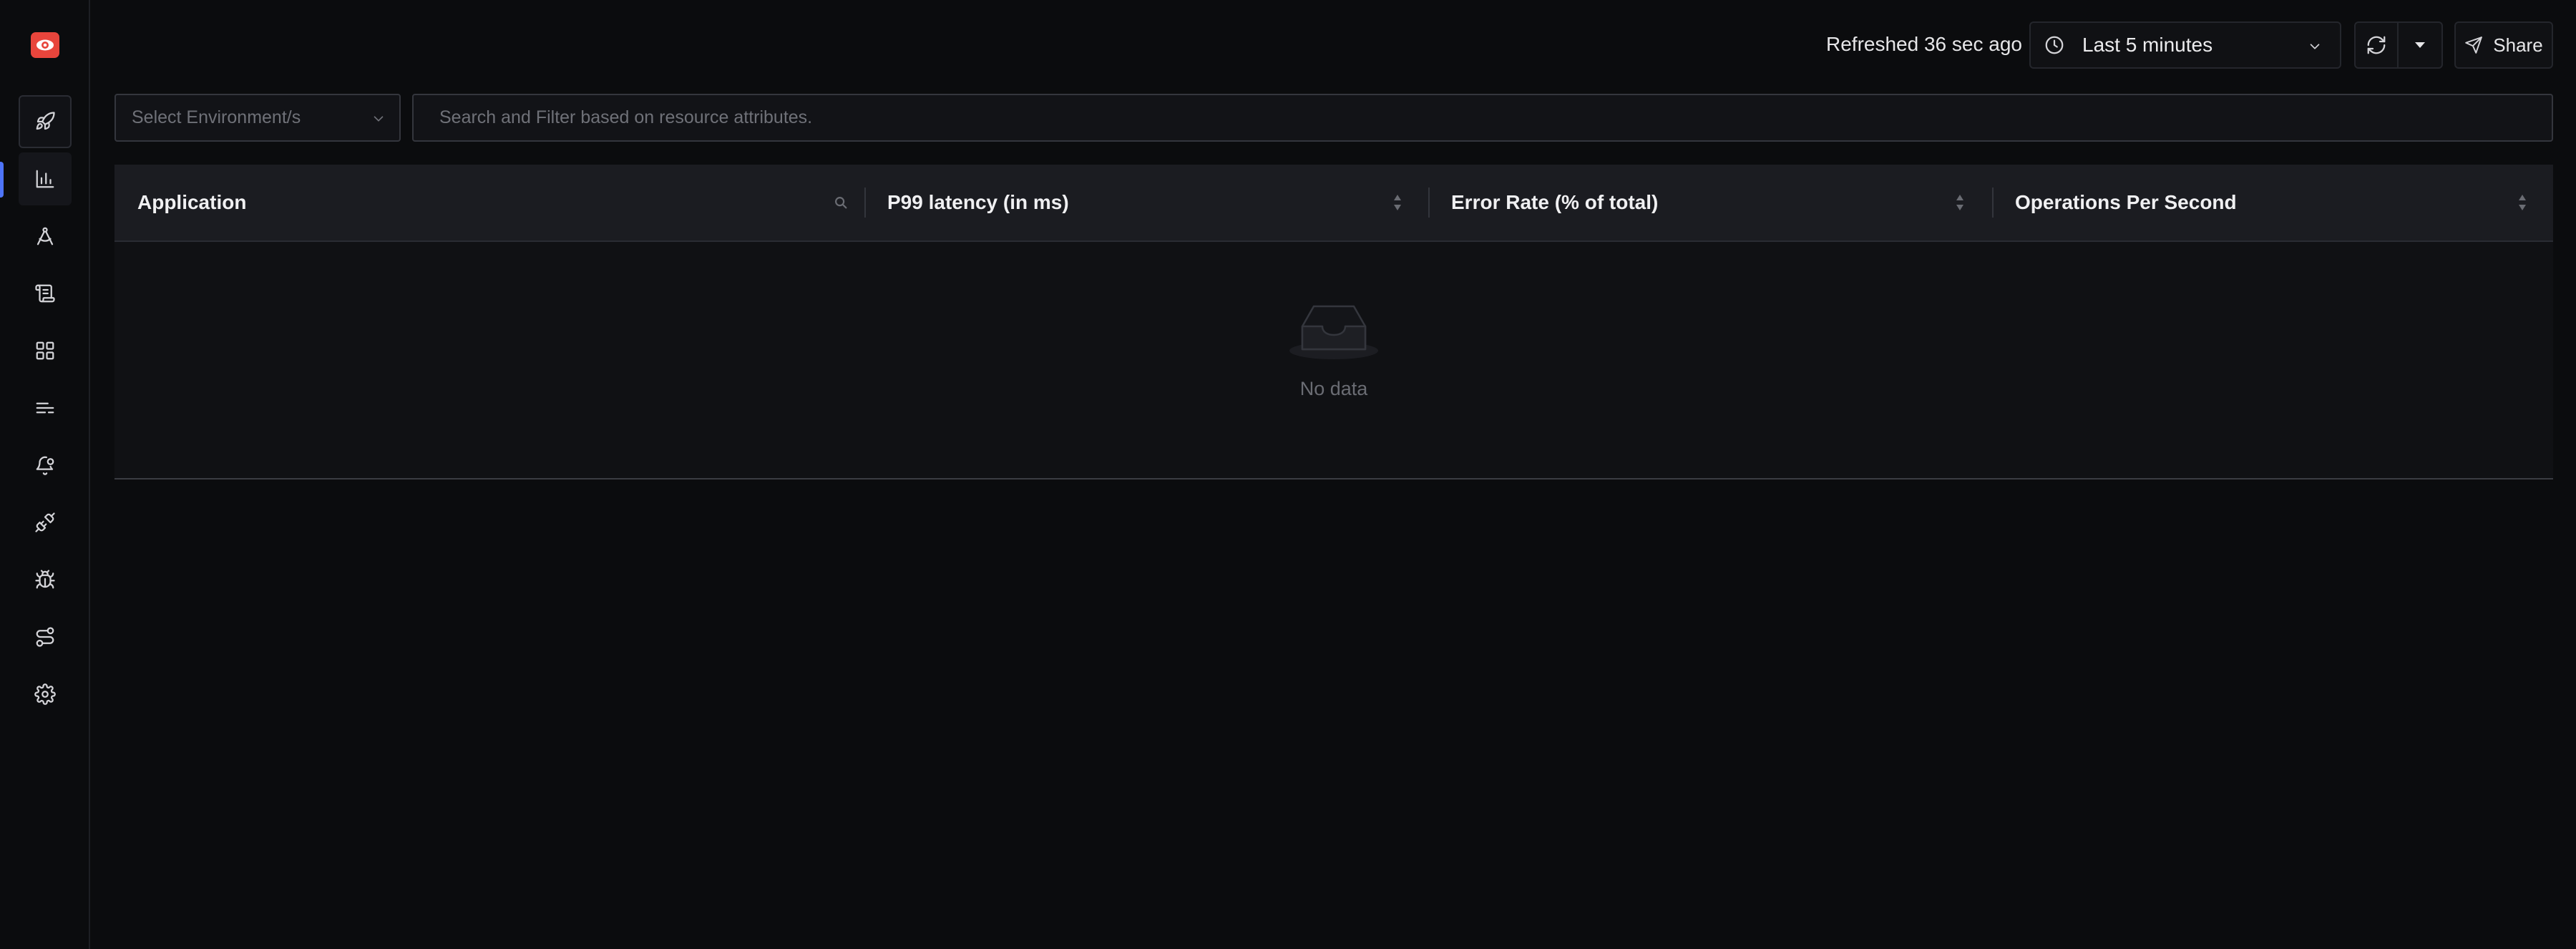  What do you see at coordinates (1555, 202) in the screenshot?
I see `column-title: Error Rate (% of total)` at bounding box center [1555, 202].